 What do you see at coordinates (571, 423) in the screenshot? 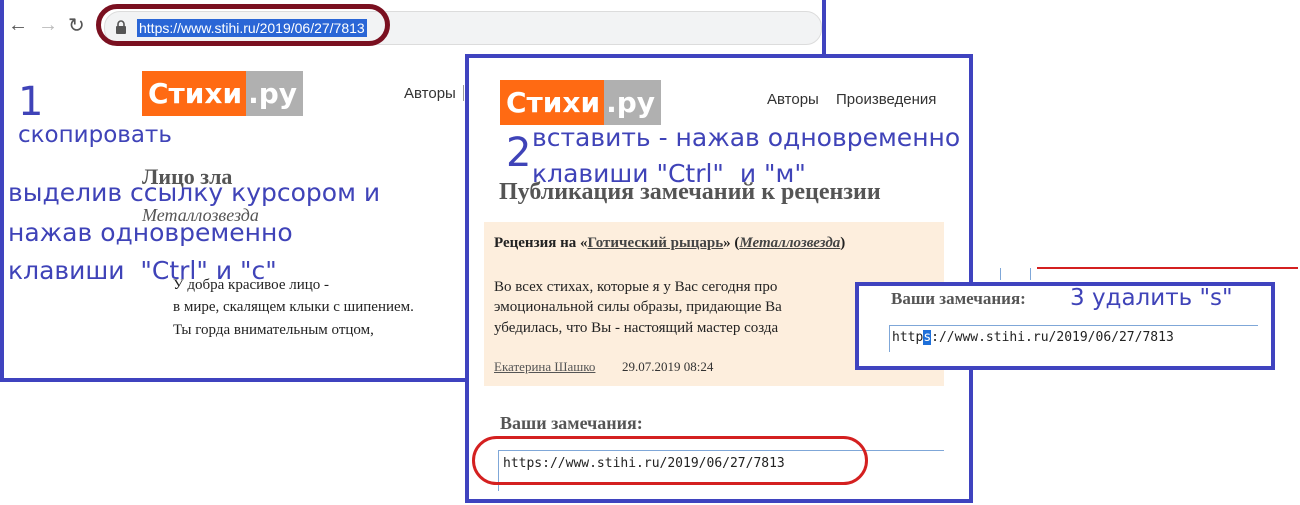
I see `remarks-label: Ваши замечания:` at bounding box center [571, 423].